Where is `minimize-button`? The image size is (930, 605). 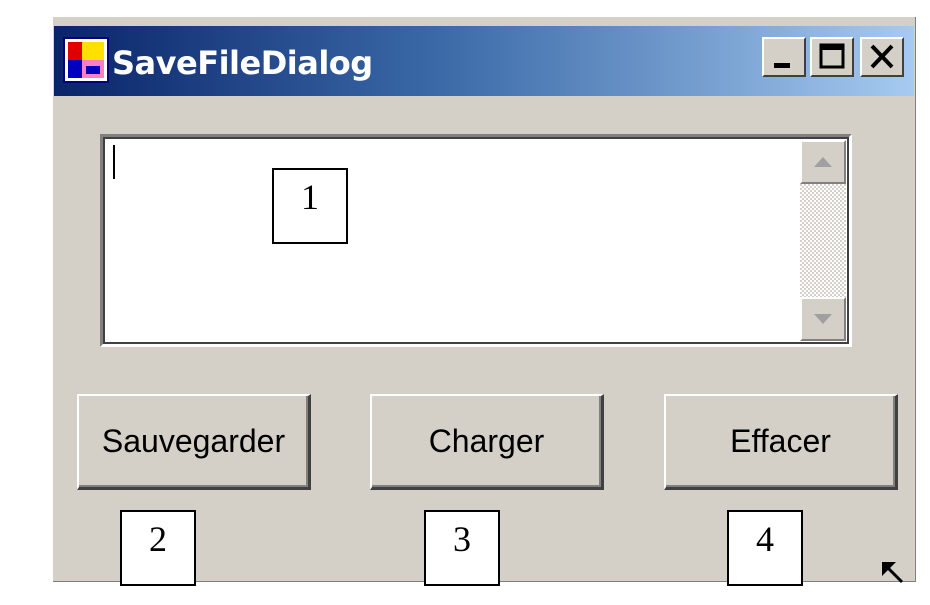 minimize-button is located at coordinates (784, 57).